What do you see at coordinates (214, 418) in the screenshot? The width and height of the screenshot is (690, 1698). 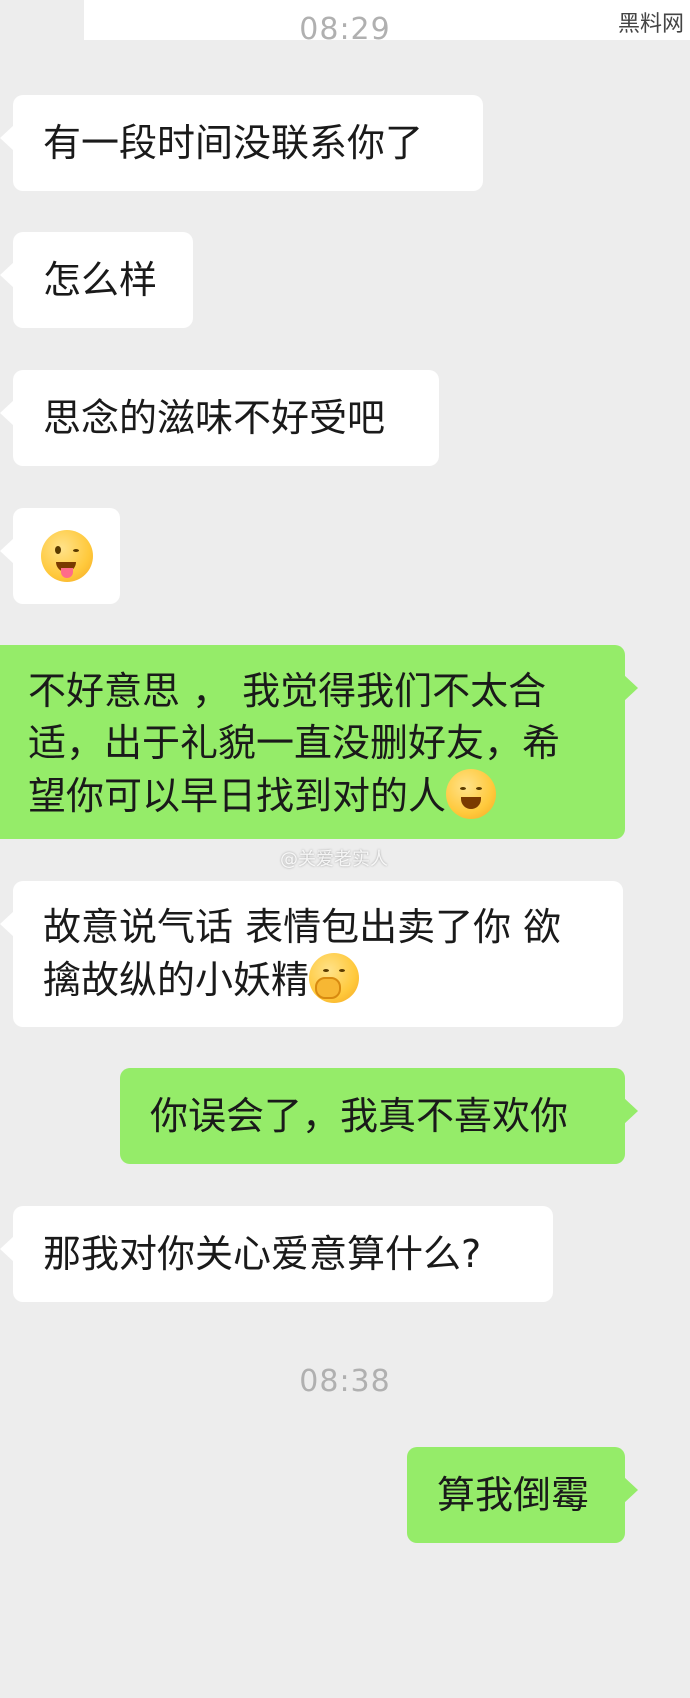 I see `message-text: 思念的滋味不好受吧` at bounding box center [214, 418].